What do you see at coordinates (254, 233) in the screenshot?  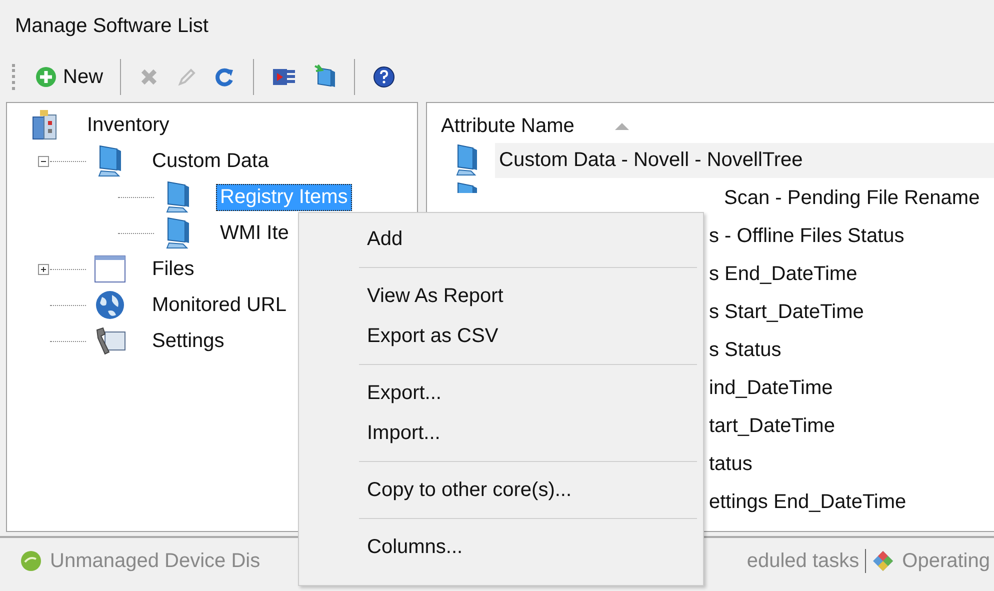 I see `tree-item: WMI Ite` at bounding box center [254, 233].